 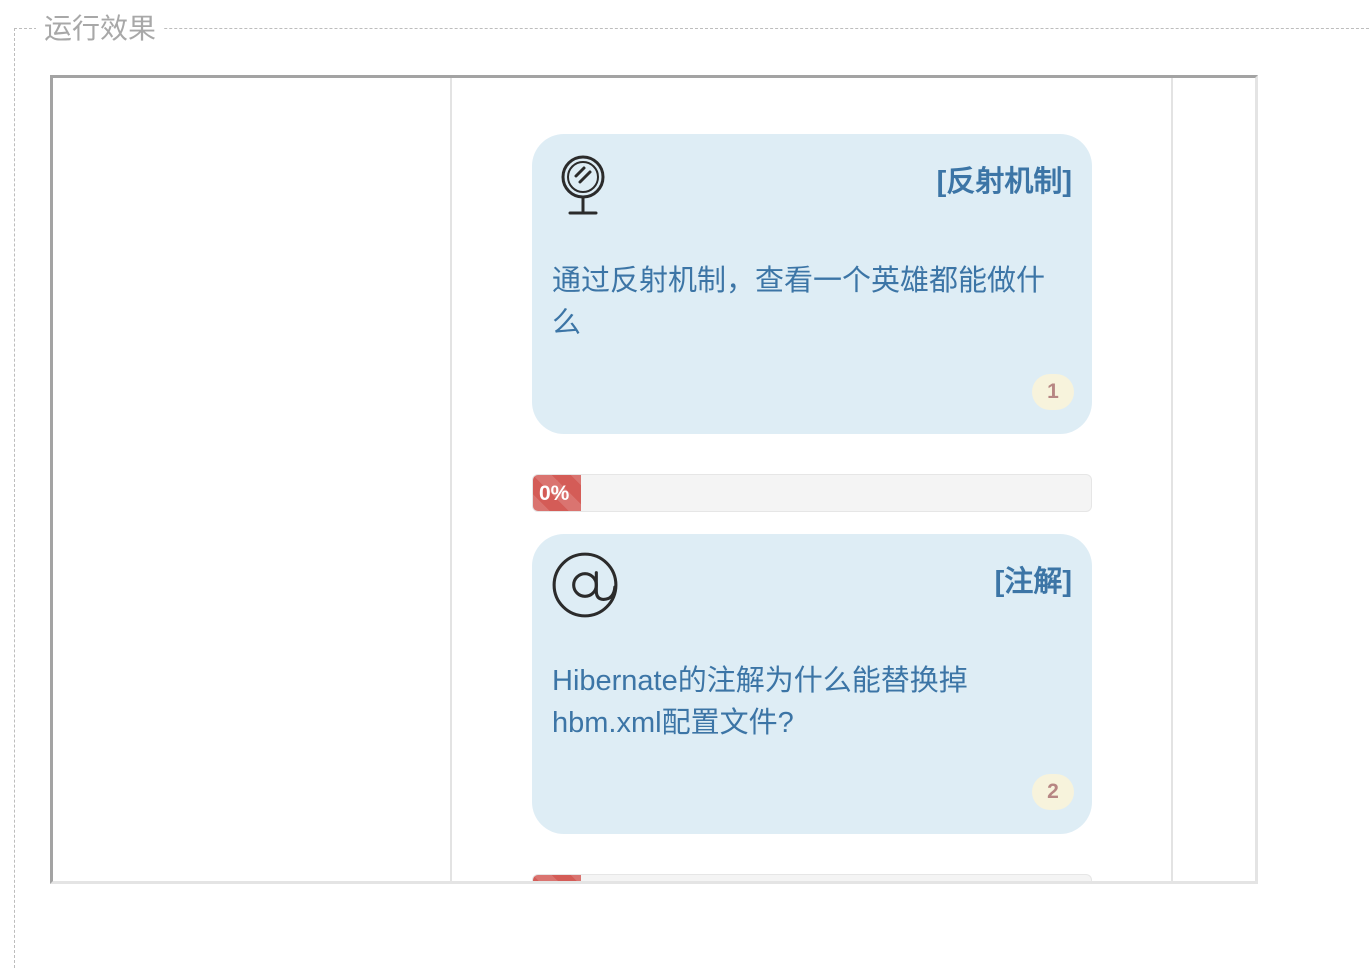 I want to click on progress-bar: 0%, so click(x=812, y=493).